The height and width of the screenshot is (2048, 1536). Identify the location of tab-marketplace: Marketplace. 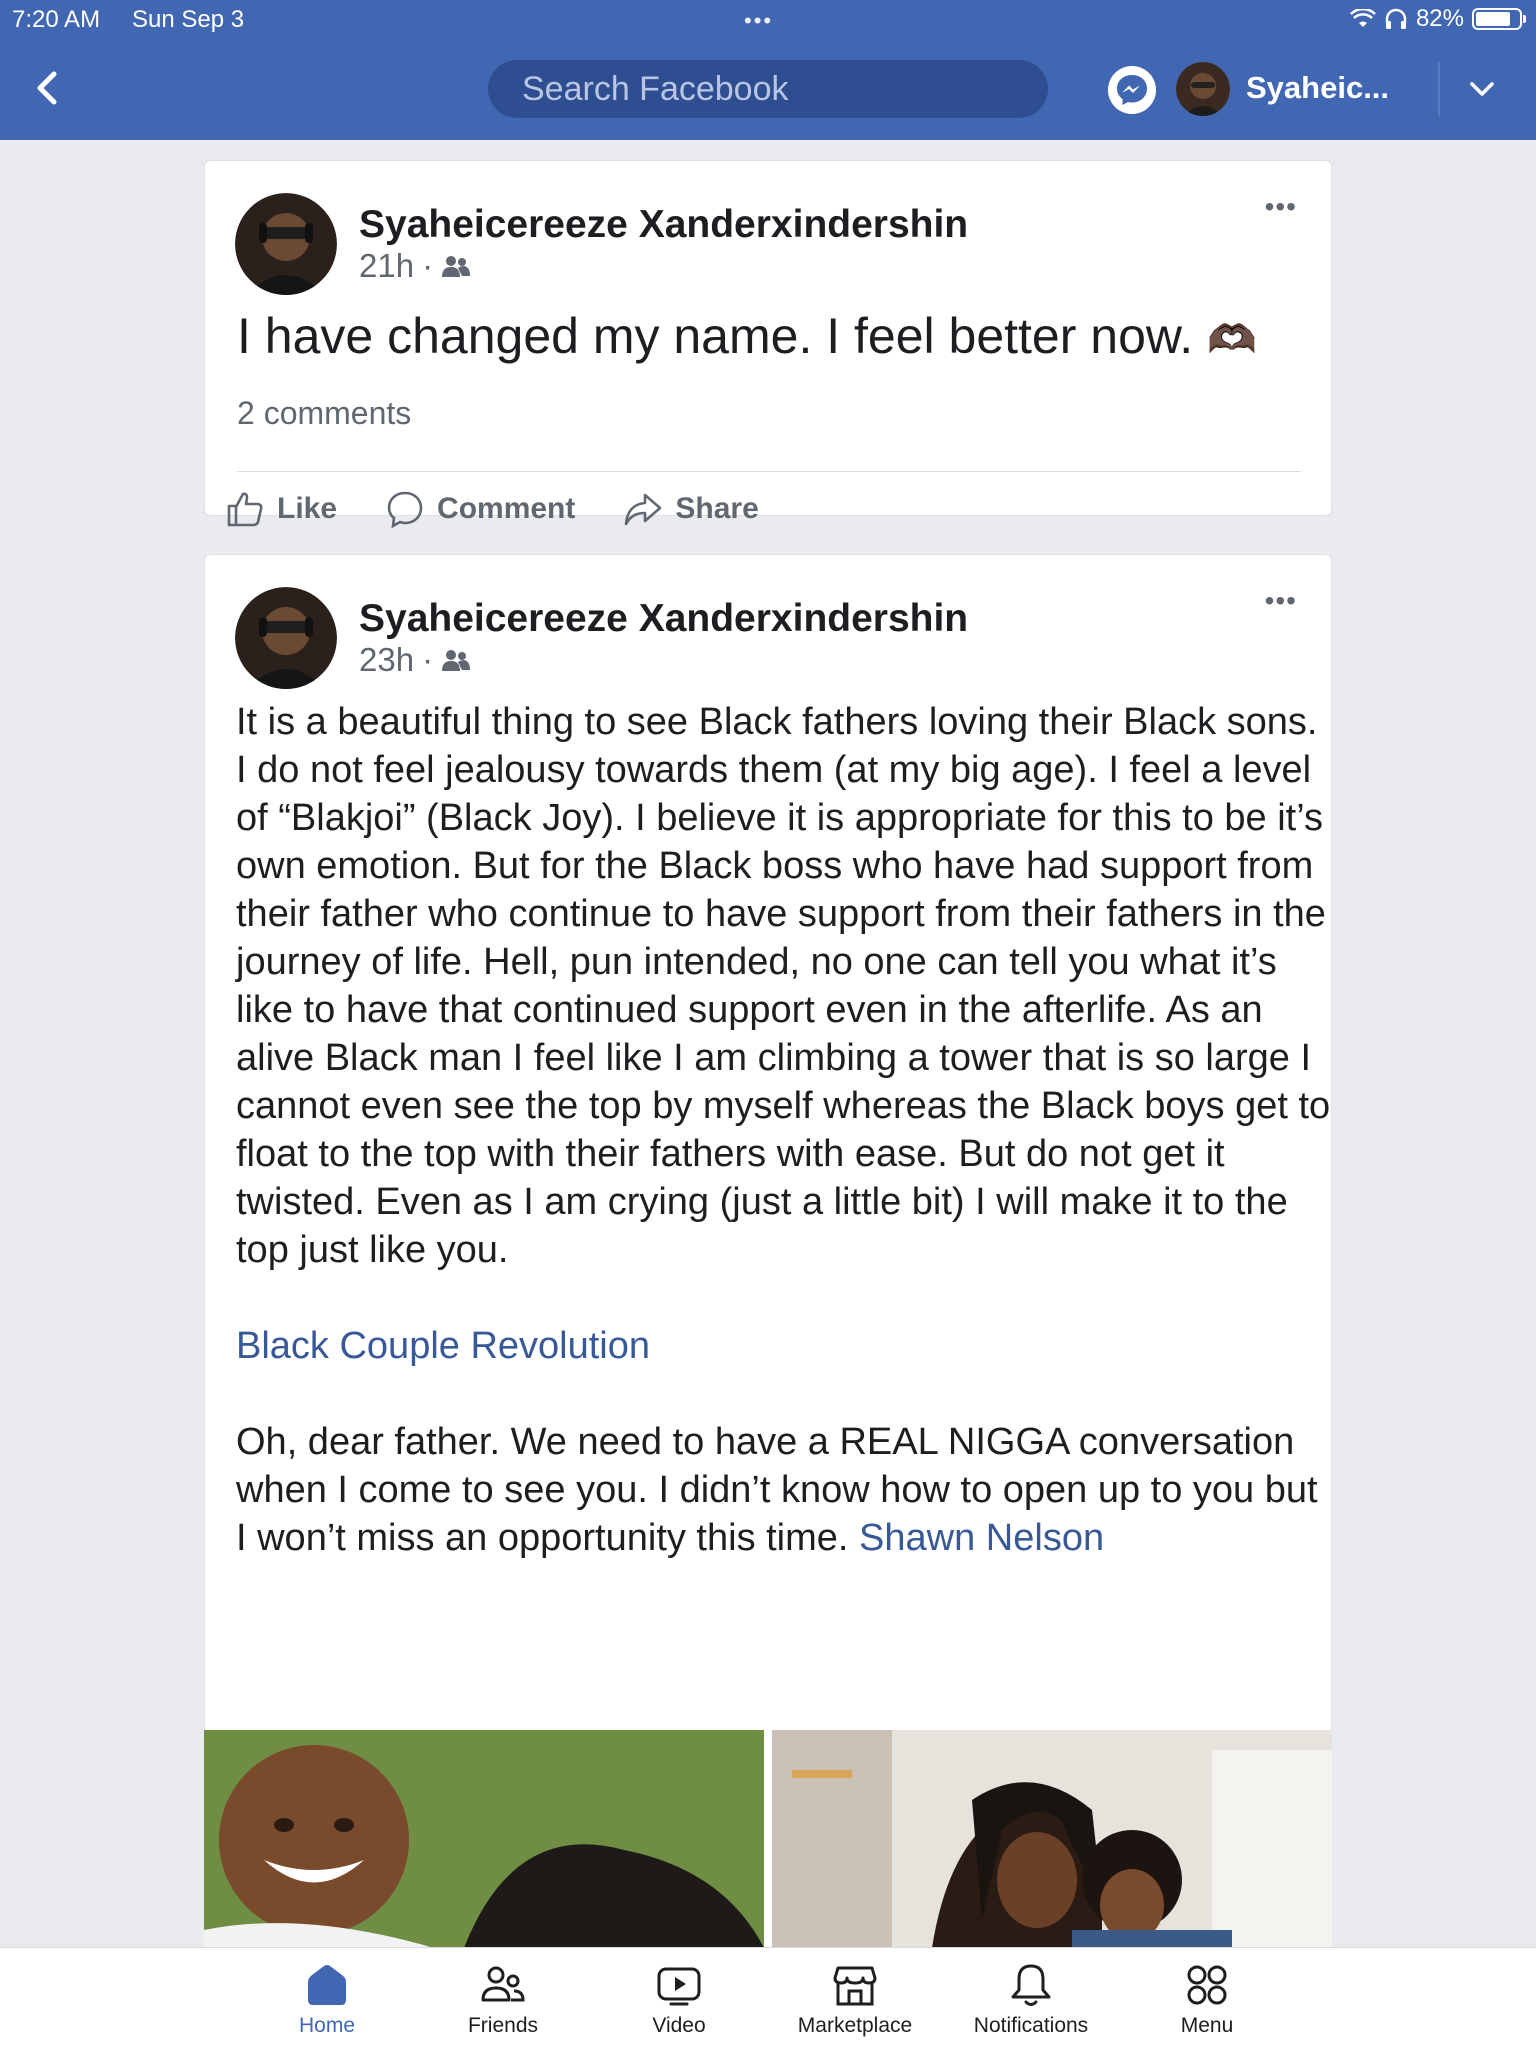
(855, 1998).